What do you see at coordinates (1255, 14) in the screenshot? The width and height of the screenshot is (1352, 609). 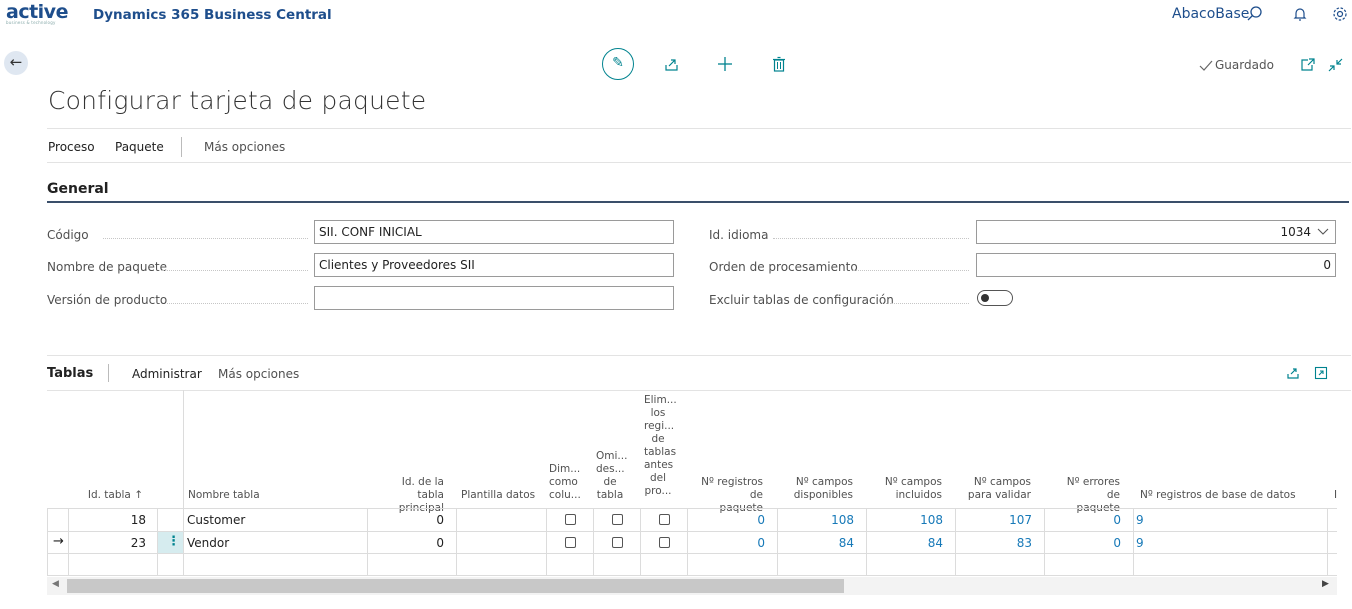 I see `search-icon` at bounding box center [1255, 14].